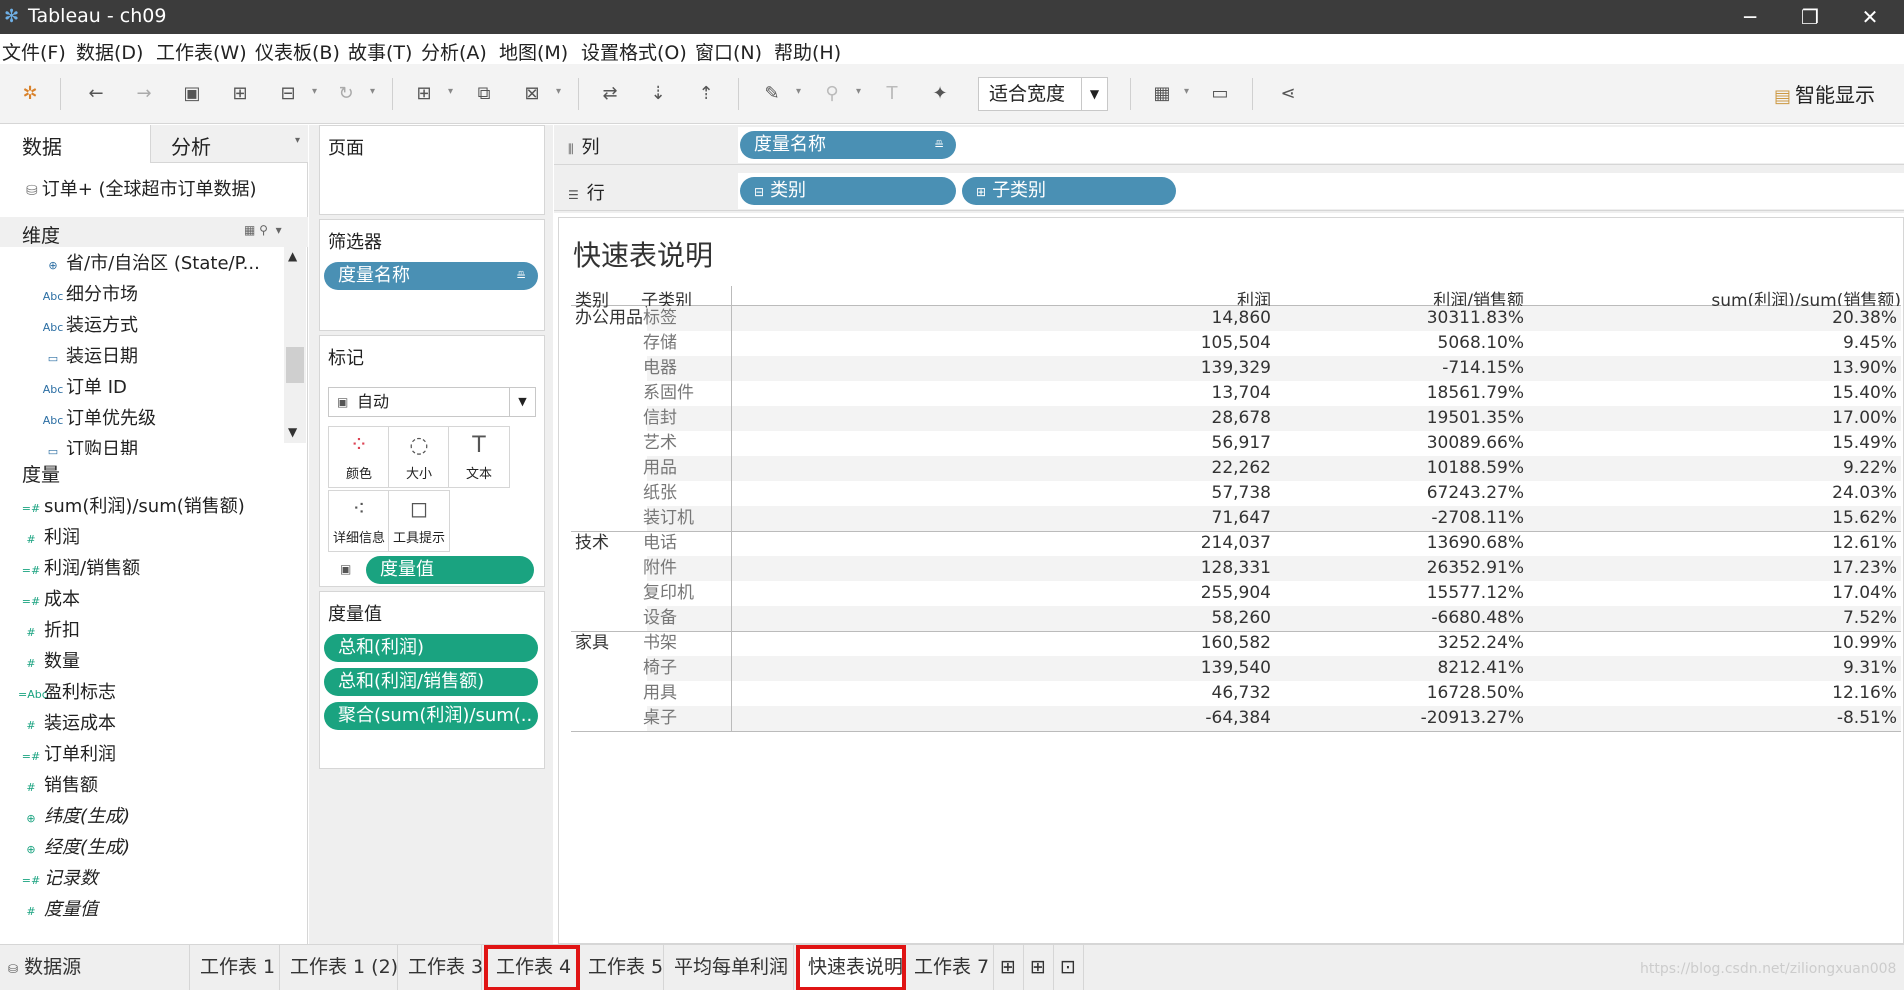  Describe the element at coordinates (1824, 93) in the screenshot. I see `smart-show-button: ▤ 智能显示` at that location.